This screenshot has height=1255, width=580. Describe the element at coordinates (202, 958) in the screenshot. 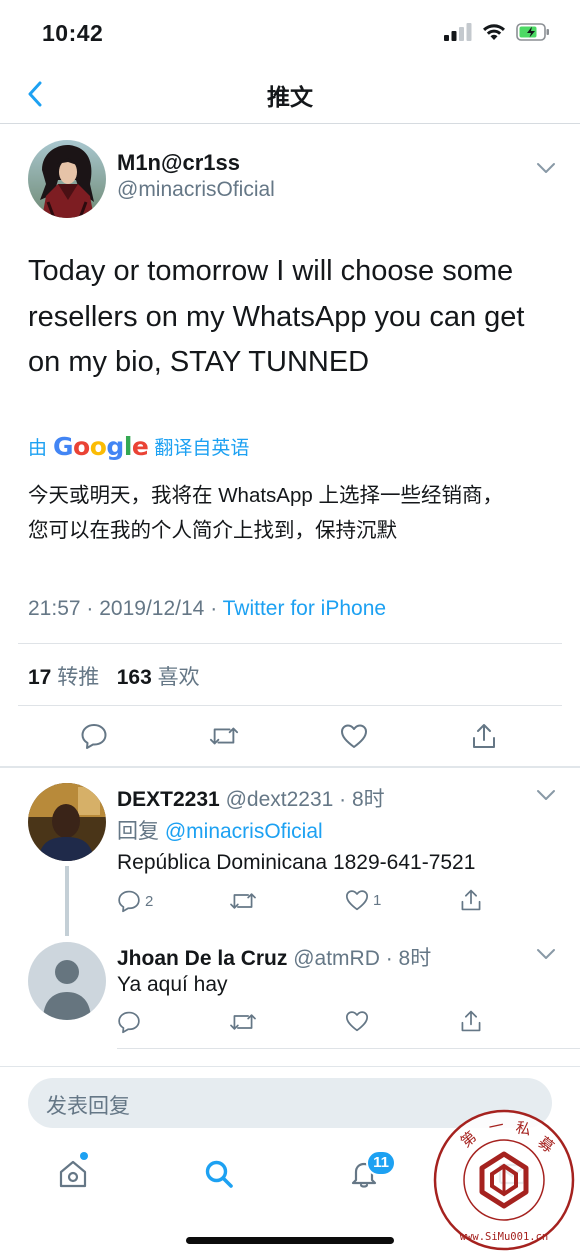

I see `reply-author-name: Jhoan De la Cruz` at that location.